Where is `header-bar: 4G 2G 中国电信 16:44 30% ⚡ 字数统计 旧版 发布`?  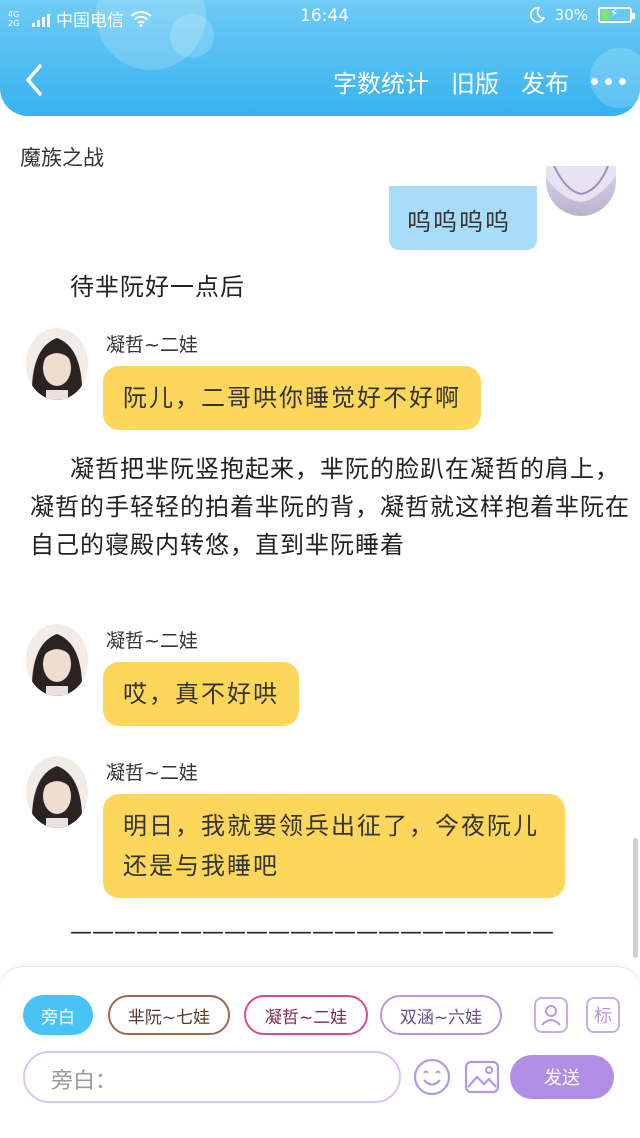
header-bar: 4G 2G 中国电信 16:44 30% ⚡ 字数统计 旧版 发布 is located at coordinates (320, 58).